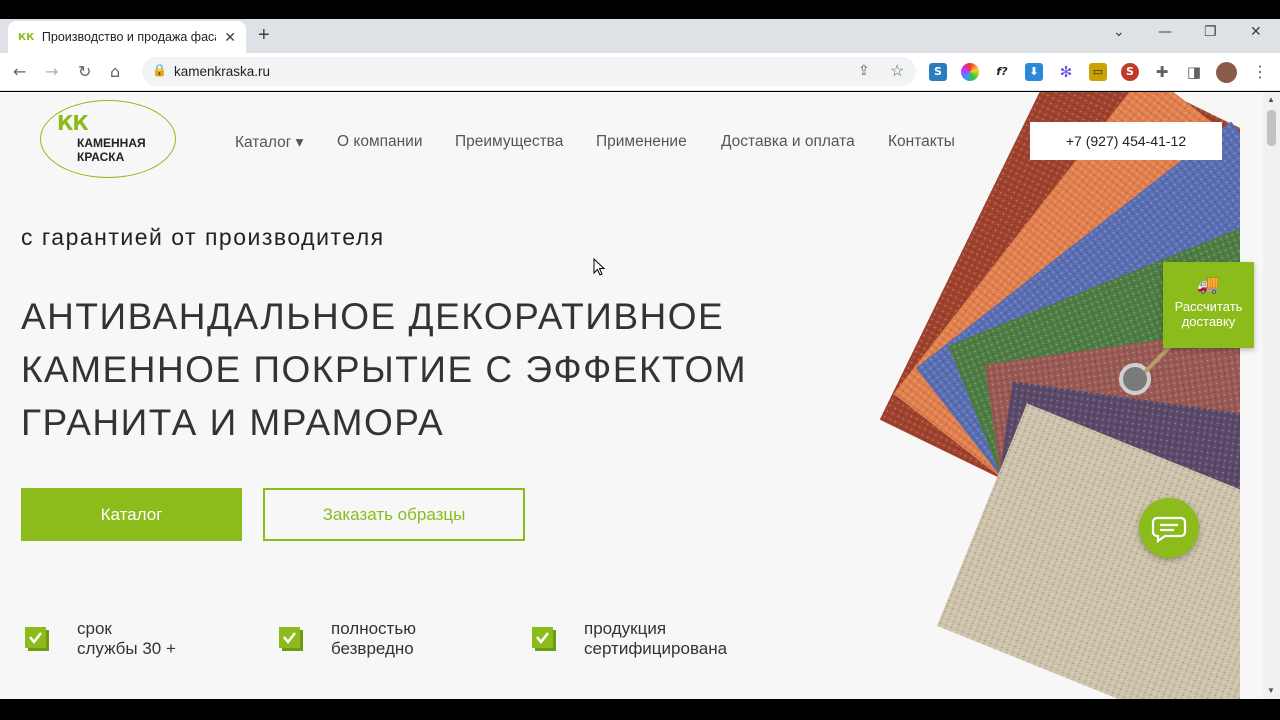 The width and height of the screenshot is (1280, 720). What do you see at coordinates (1260, 72) in the screenshot?
I see `browser-menu-icon: ⋮` at bounding box center [1260, 72].